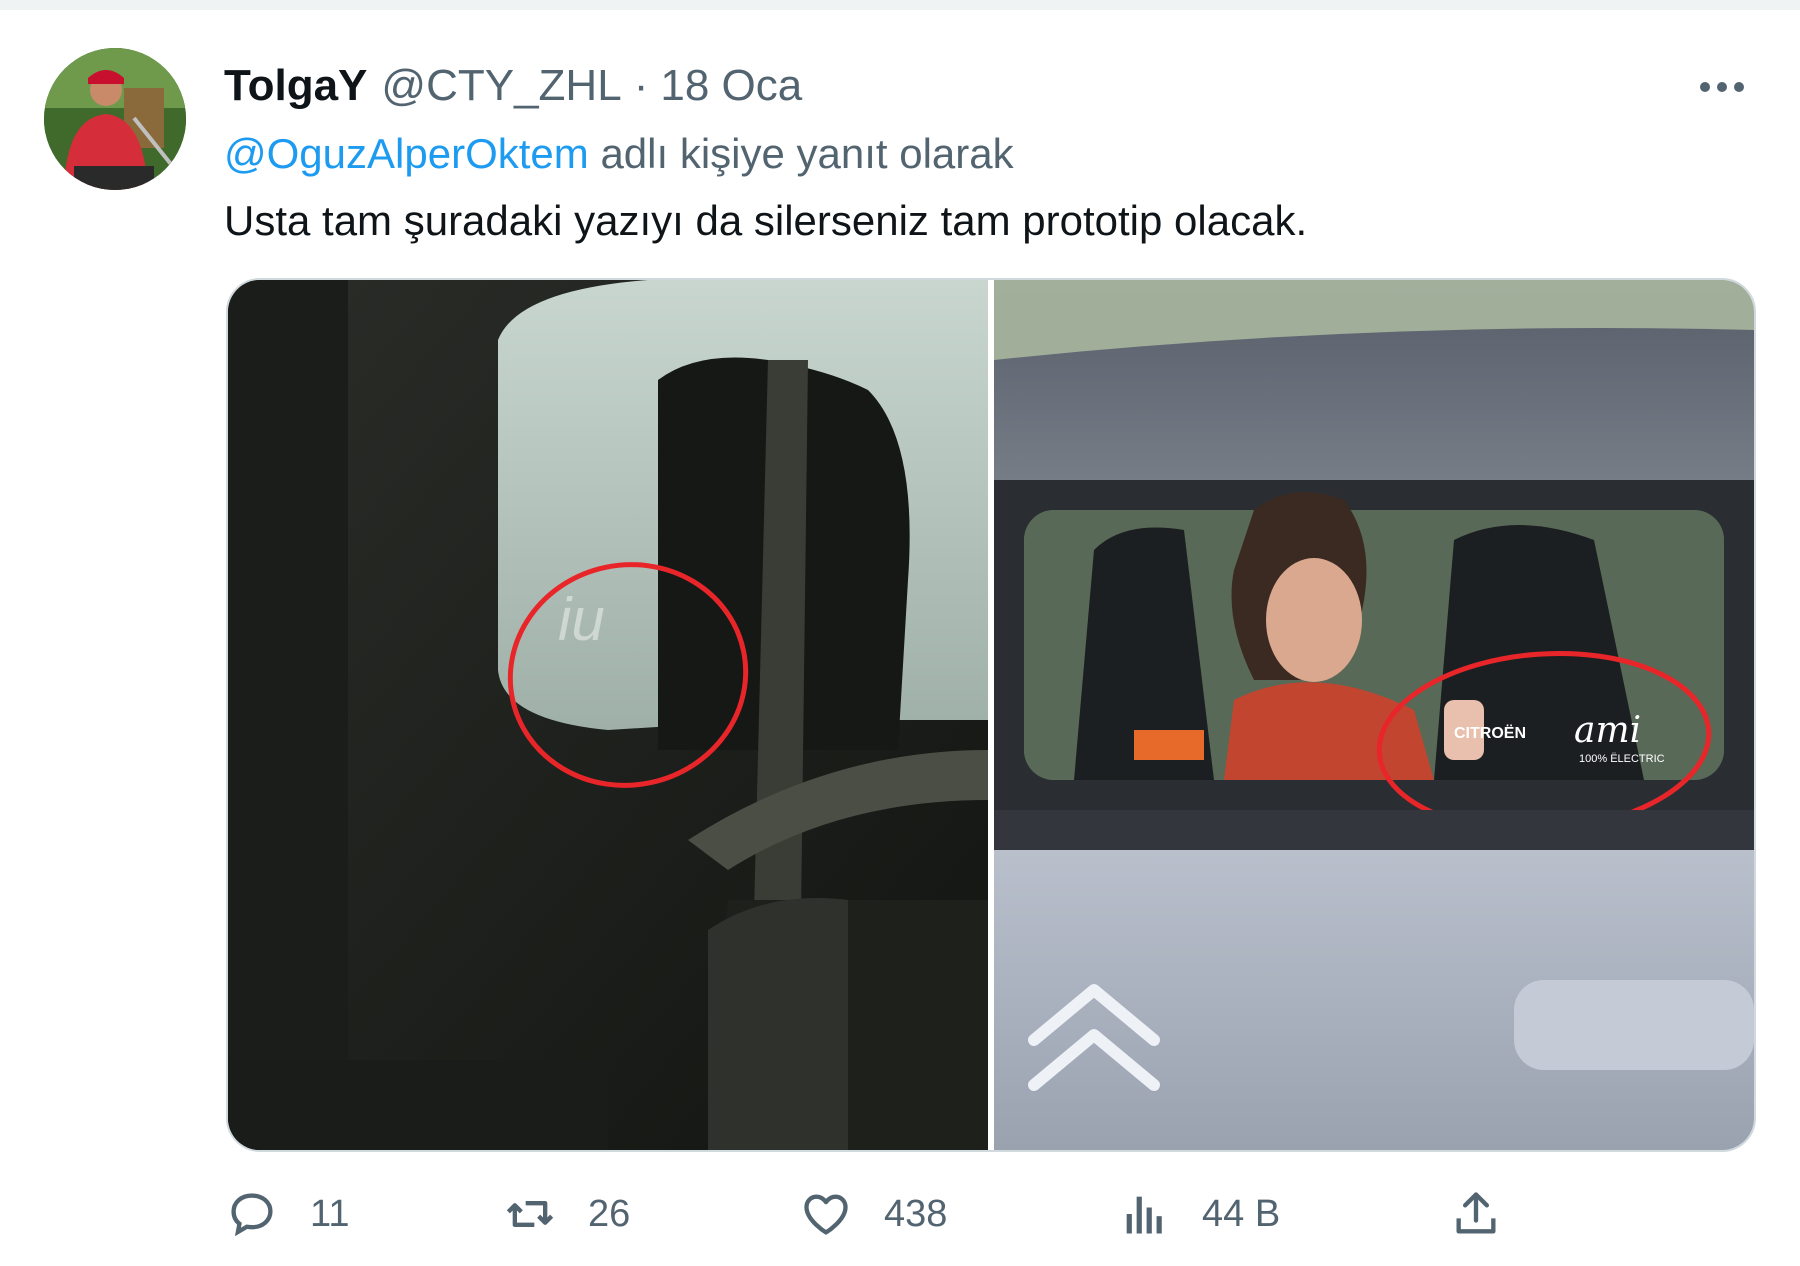 The width and height of the screenshot is (1800, 1266). I want to click on more-icon, so click(1722, 87).